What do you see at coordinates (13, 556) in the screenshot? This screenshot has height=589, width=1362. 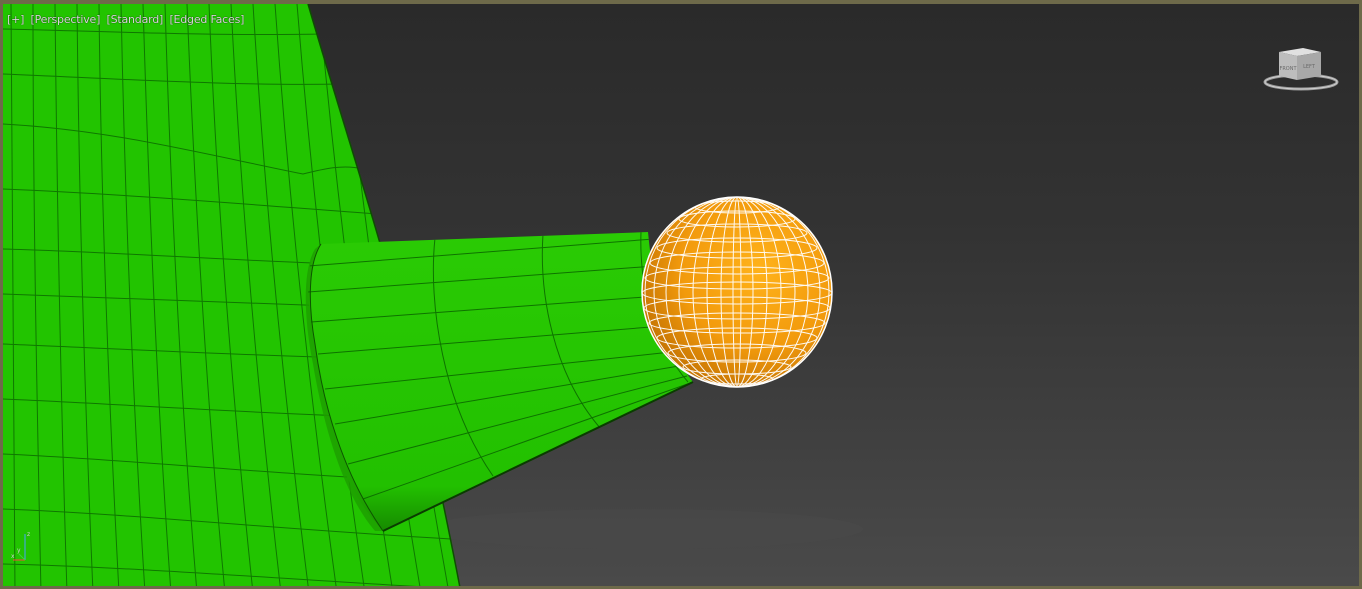 I see `svg-text: x` at bounding box center [13, 556].